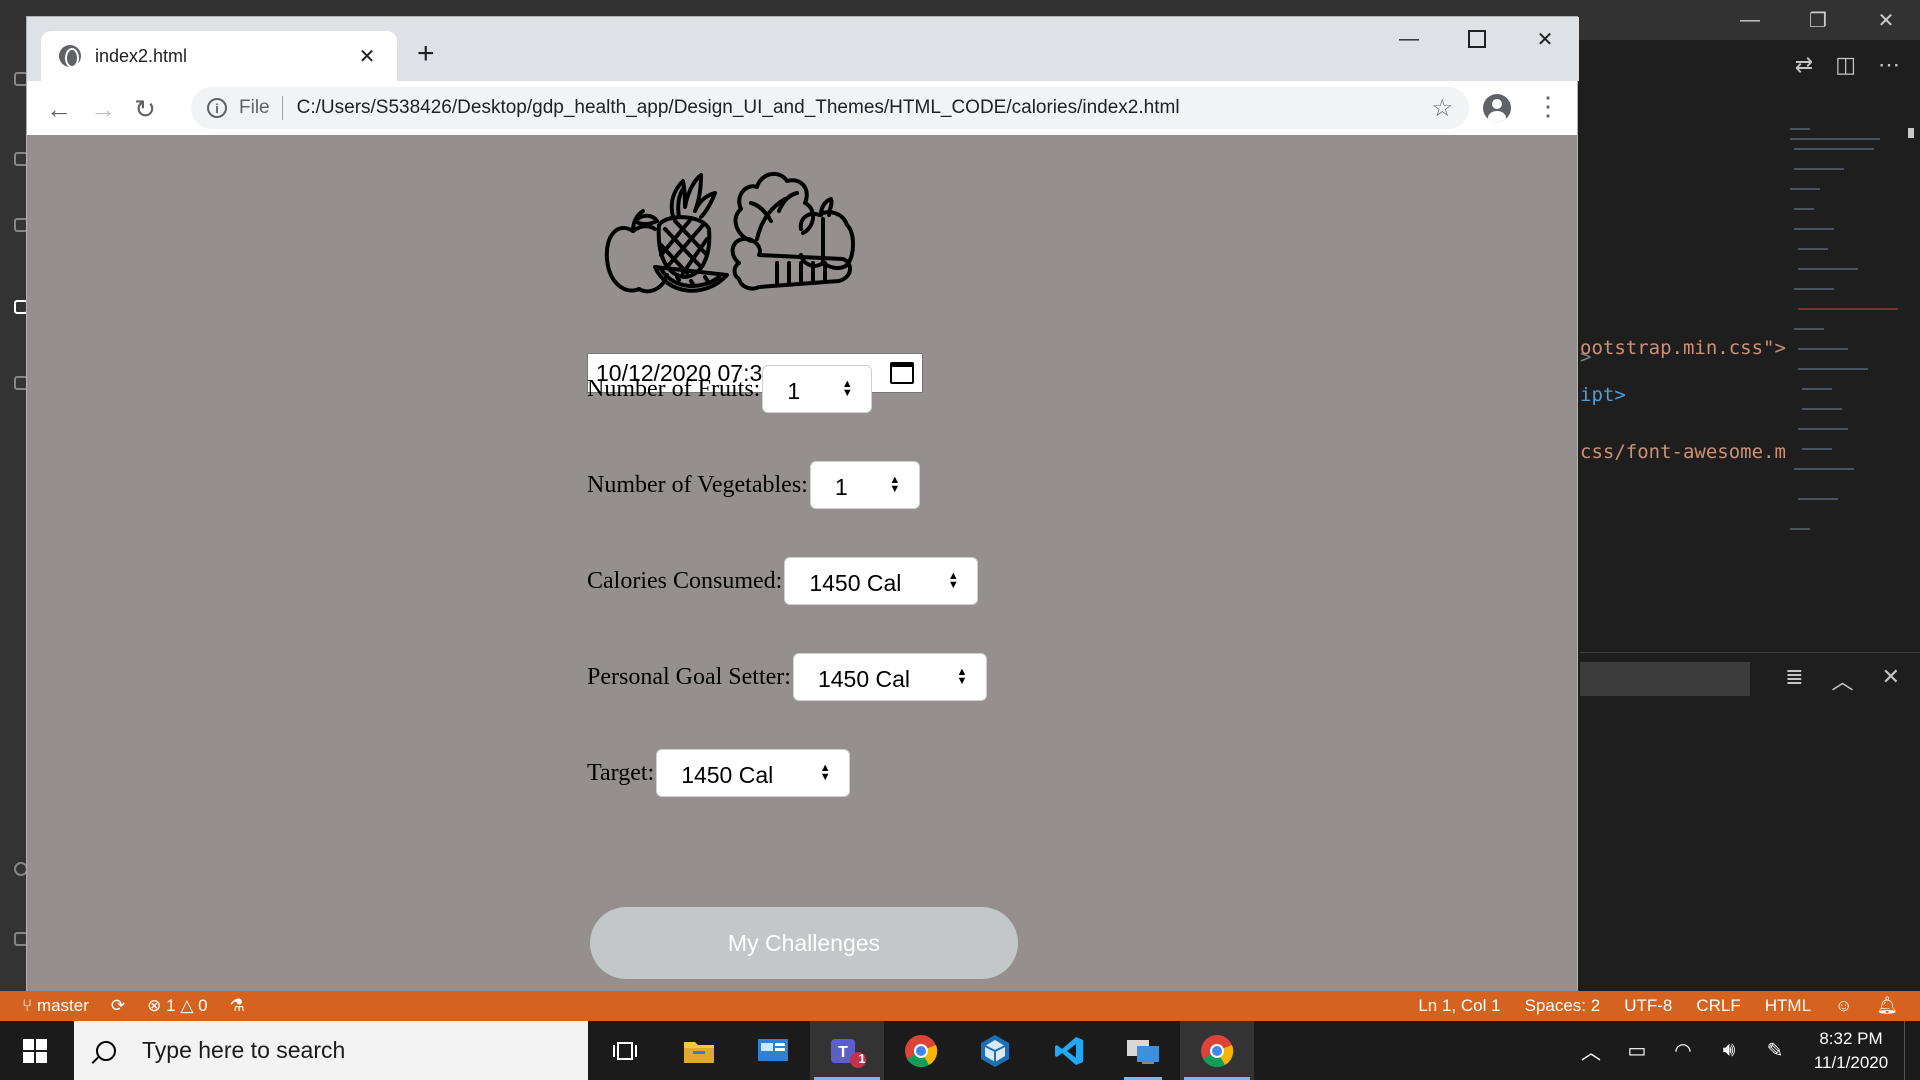 The width and height of the screenshot is (1920, 1080). I want to click on cursor-position: Ln 1, Col 1, so click(1459, 1006).